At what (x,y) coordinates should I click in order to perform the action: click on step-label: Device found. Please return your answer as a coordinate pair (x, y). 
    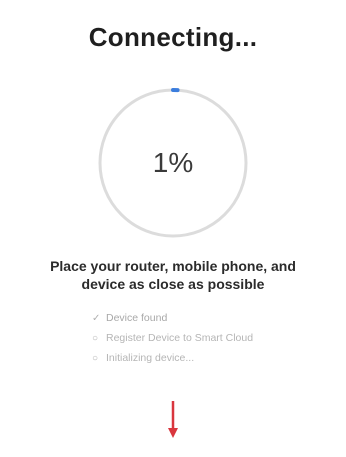
    Looking at the image, I should click on (137, 318).